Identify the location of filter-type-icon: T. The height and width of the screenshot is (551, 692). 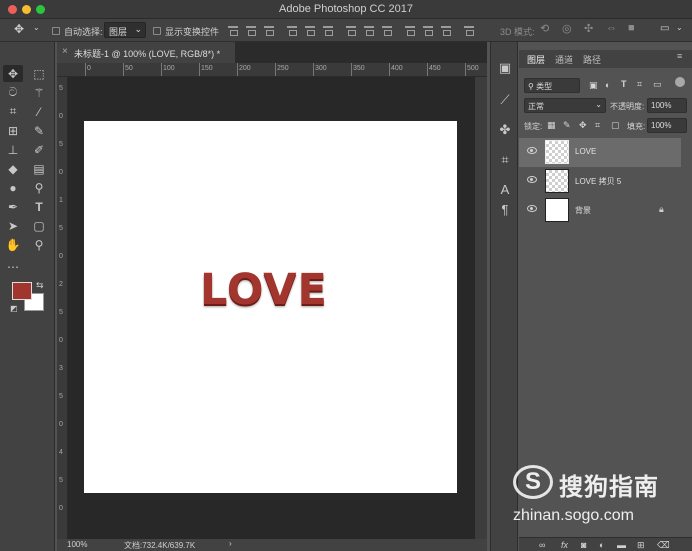
(624, 84).